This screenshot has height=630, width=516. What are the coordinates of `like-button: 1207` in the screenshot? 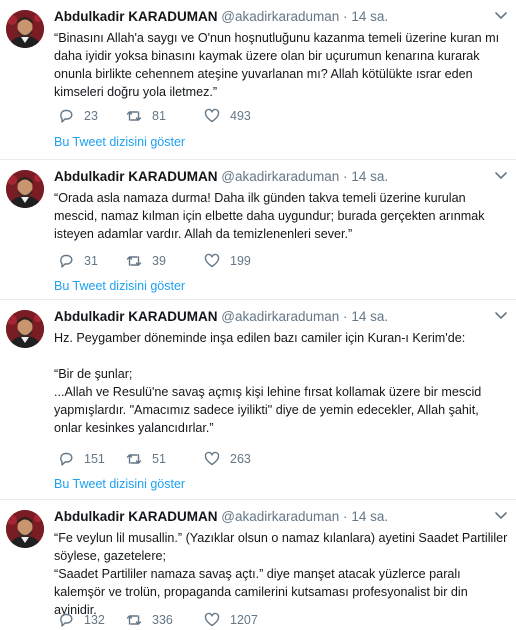 It's located at (231, 620).